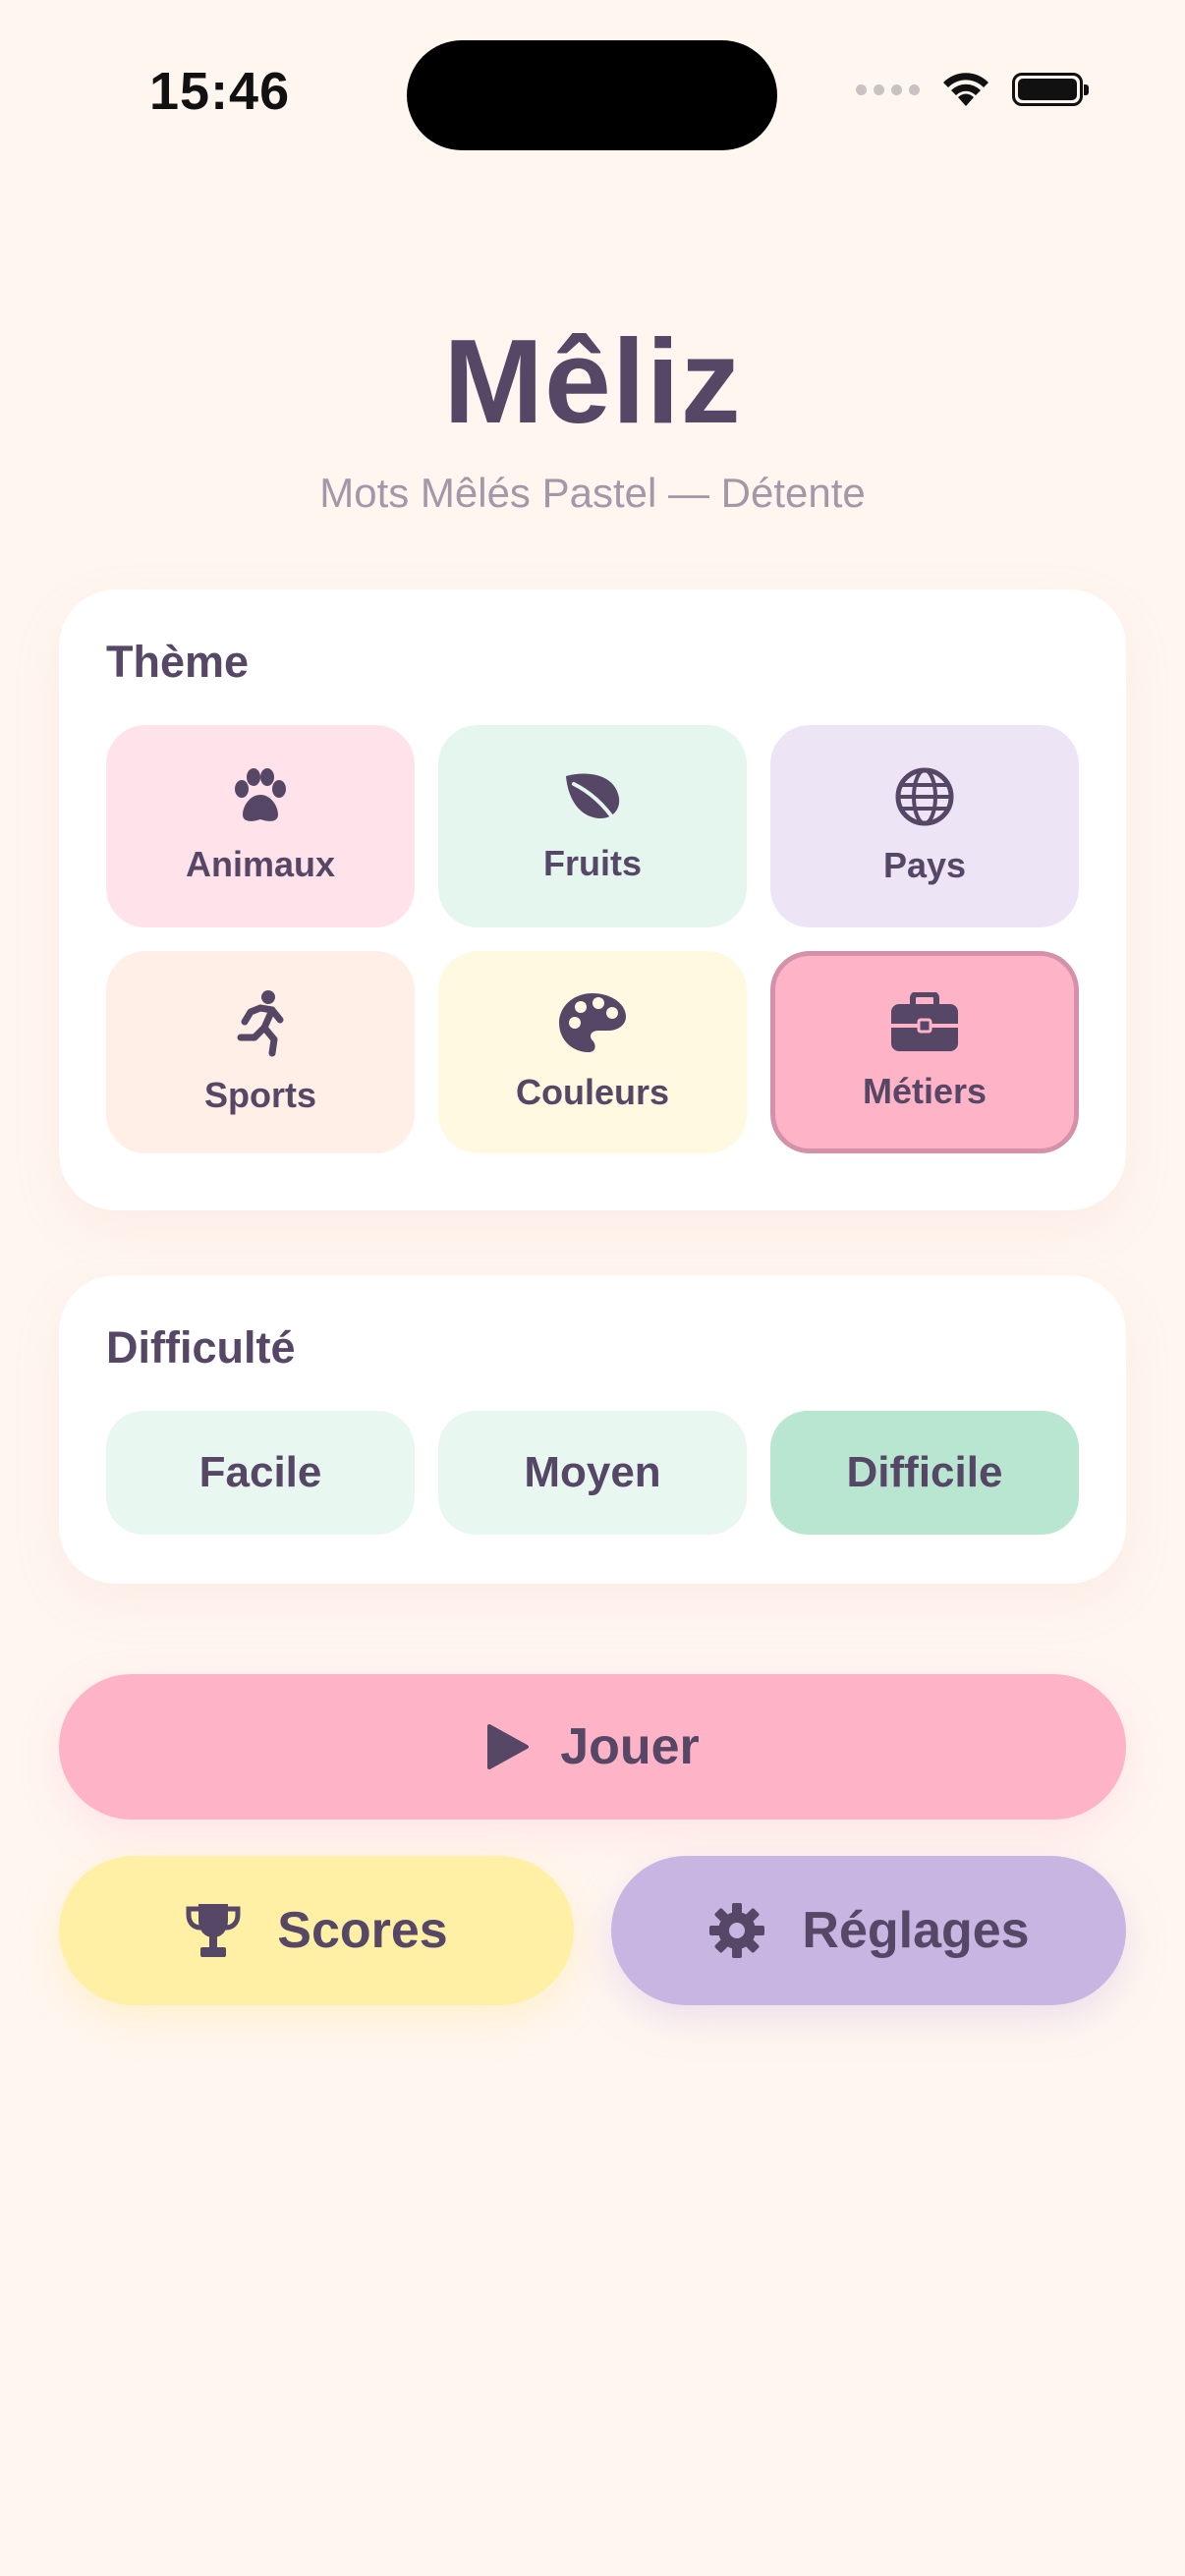 This screenshot has height=2576, width=1185. What do you see at coordinates (363, 1930) in the screenshot?
I see `scores-label: Scores` at bounding box center [363, 1930].